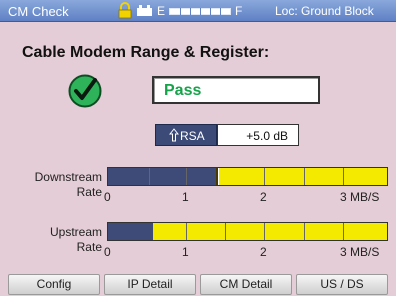 Image resolution: width=396 pixels, height=296 pixels. What do you see at coordinates (217, 176) in the screenshot?
I see `downstream-rate-cursor` at bounding box center [217, 176].